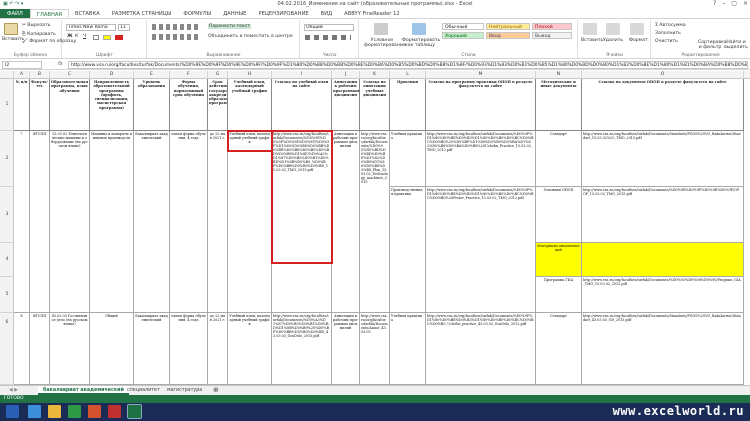 The width and height of the screenshot is (750, 421). What do you see at coordinates (7, 159) in the screenshot?
I see `row-header: 2` at bounding box center [7, 159].